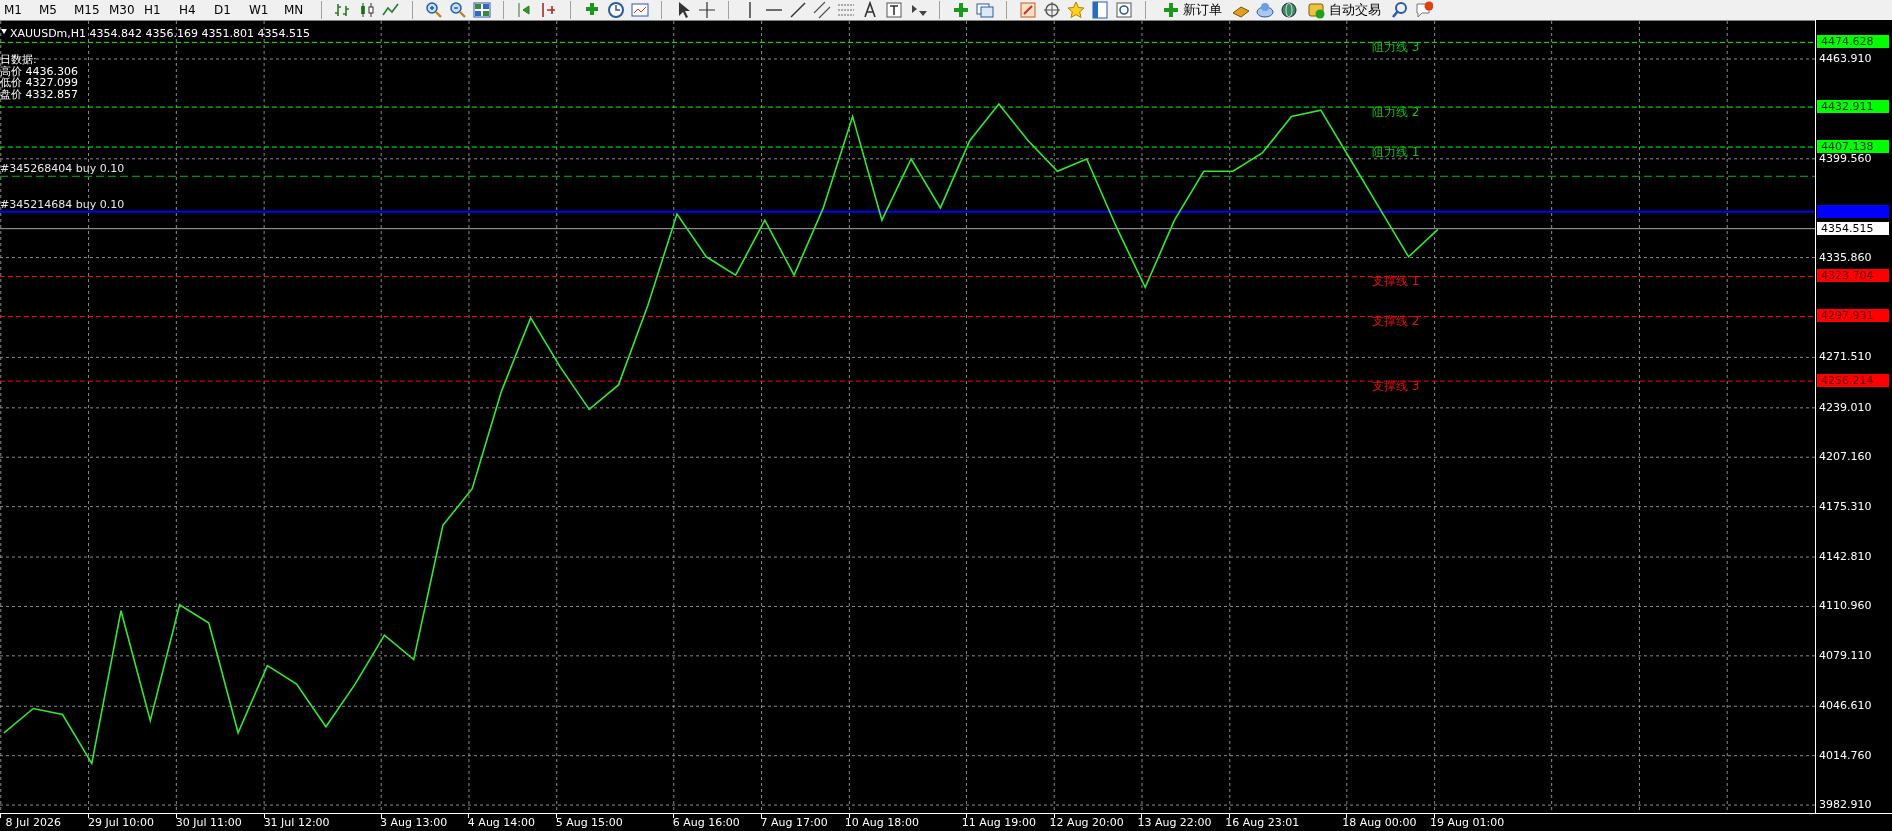 Image resolution: width=1892 pixels, height=831 pixels. I want to click on axis-label: 4239.010, so click(1845, 407).